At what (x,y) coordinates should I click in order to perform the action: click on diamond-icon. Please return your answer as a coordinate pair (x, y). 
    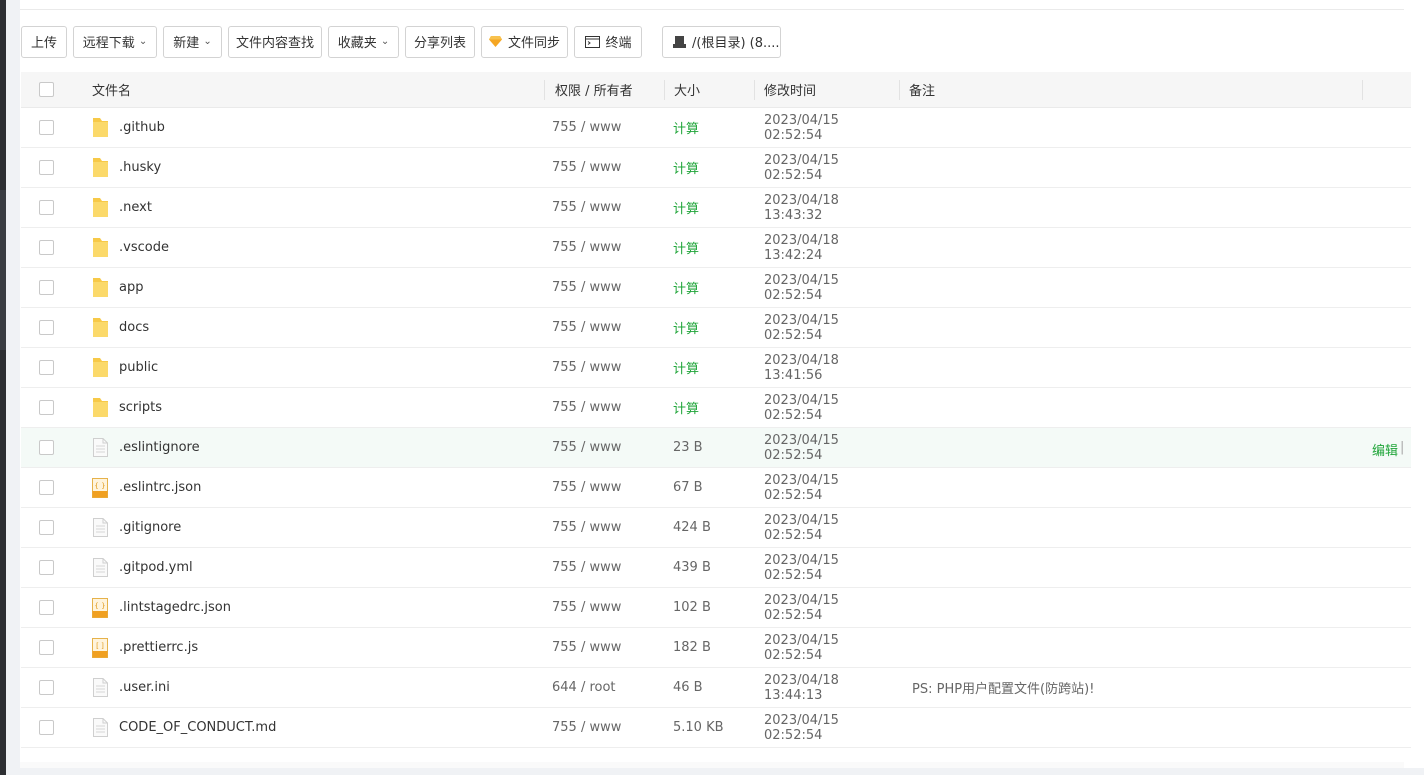
    Looking at the image, I should click on (495, 41).